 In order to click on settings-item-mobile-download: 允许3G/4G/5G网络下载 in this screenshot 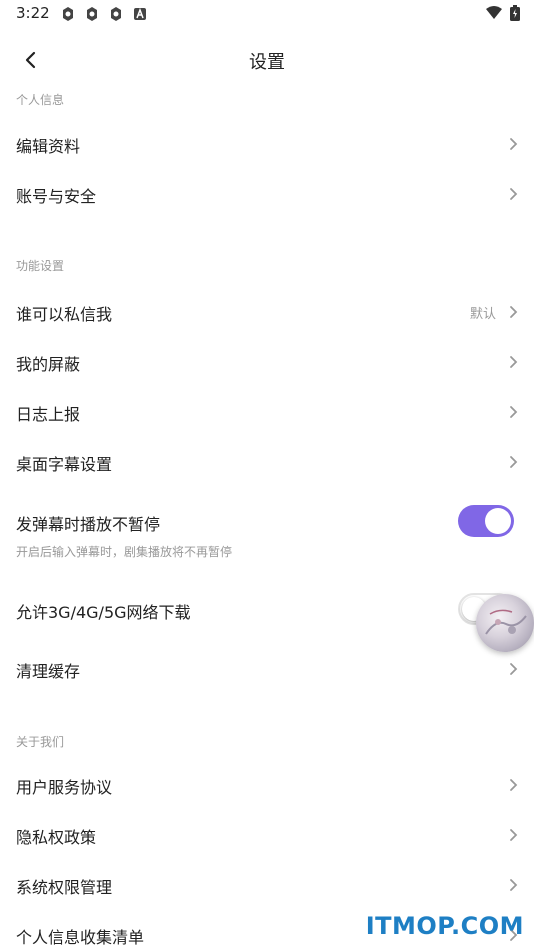, I will do `click(267, 610)`.